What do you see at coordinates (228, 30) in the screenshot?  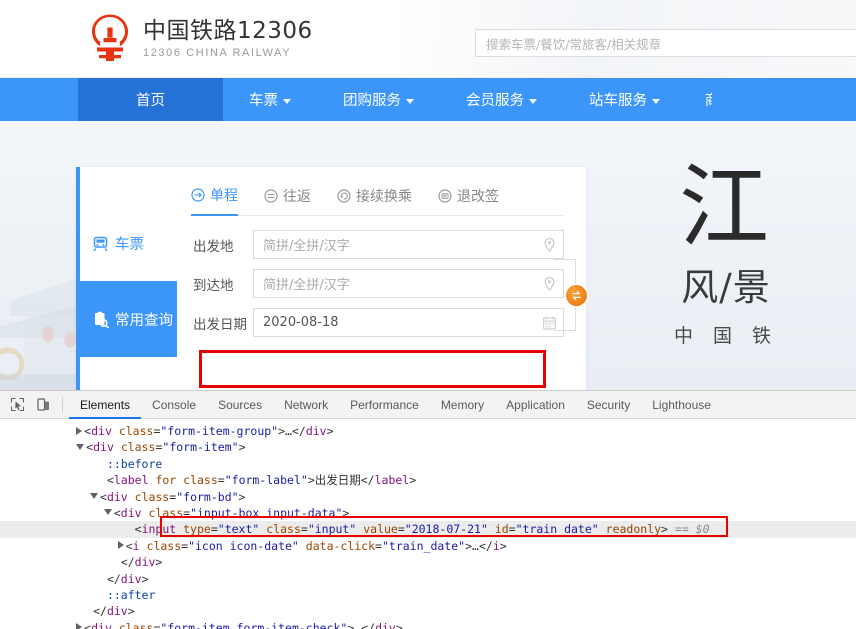 I see `logo-title-cn: 中国铁路12306` at bounding box center [228, 30].